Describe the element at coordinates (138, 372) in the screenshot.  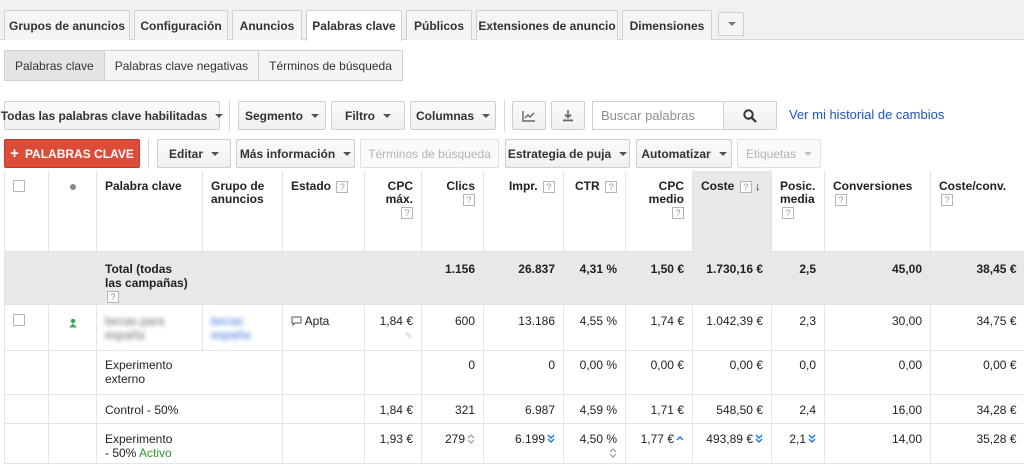
I see `experiment-label: Experimento externo` at that location.